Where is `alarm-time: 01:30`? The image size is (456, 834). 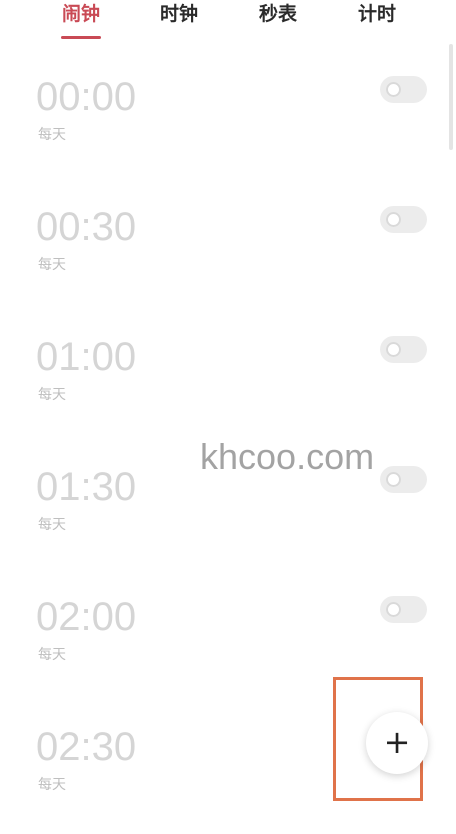
alarm-time: 01:30 is located at coordinates (86, 487).